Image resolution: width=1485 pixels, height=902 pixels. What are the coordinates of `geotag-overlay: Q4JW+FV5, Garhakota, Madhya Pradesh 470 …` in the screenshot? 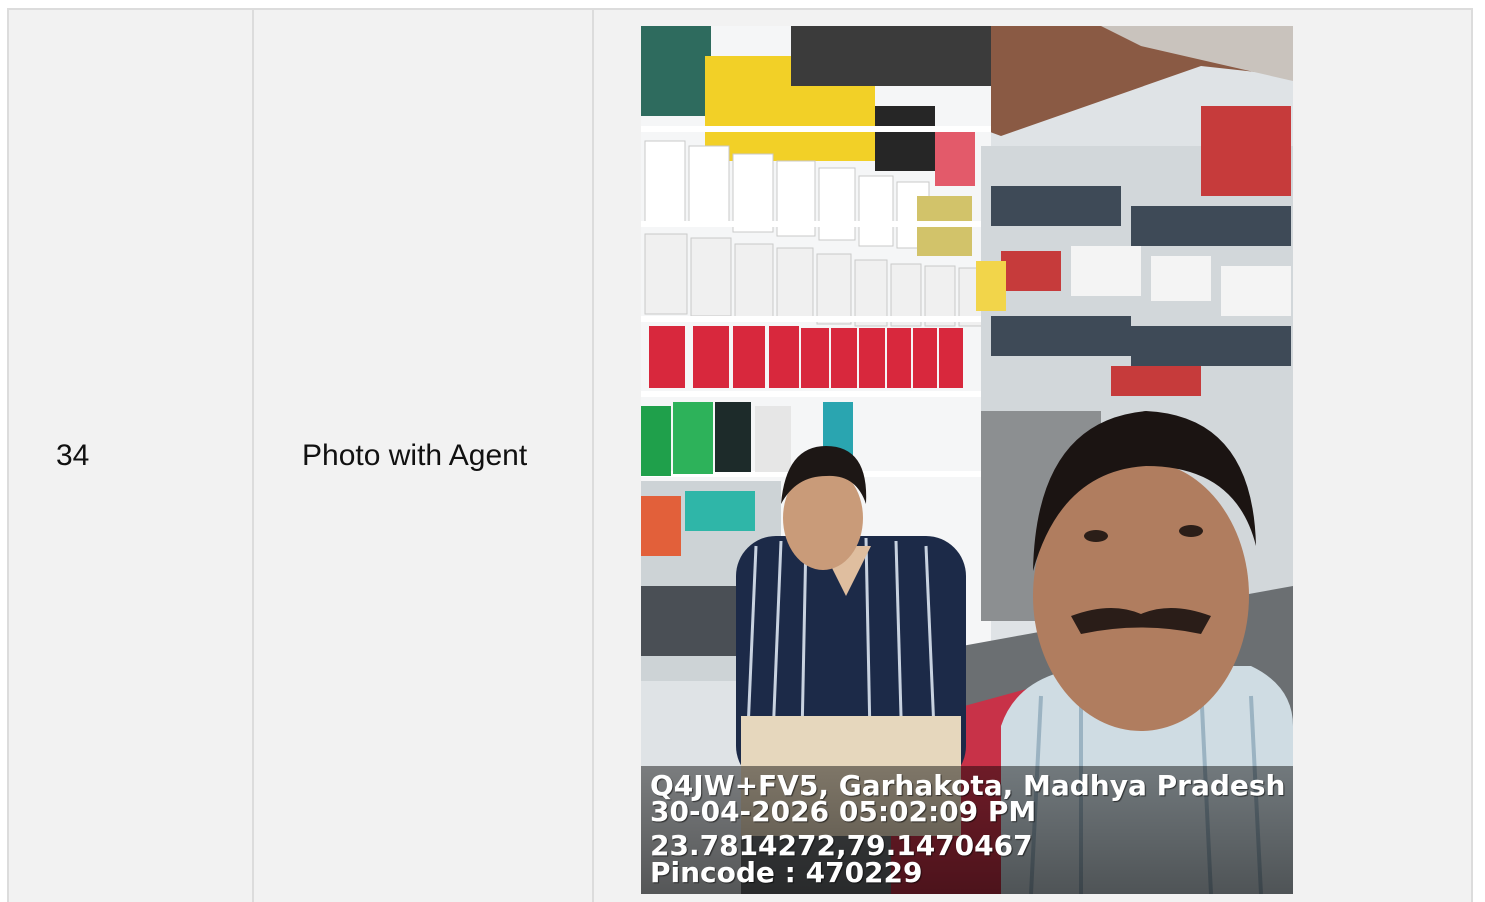 It's located at (967, 830).